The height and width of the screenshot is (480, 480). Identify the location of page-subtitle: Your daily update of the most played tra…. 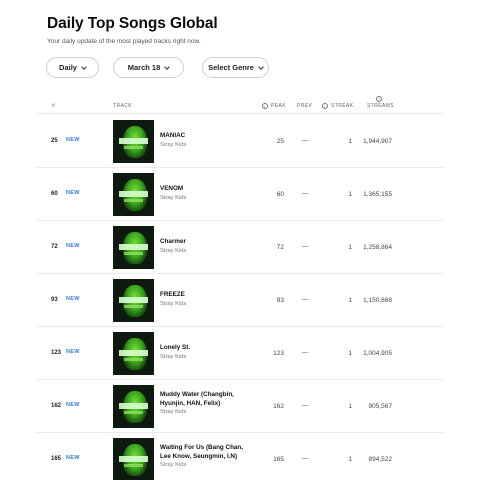
(124, 41).